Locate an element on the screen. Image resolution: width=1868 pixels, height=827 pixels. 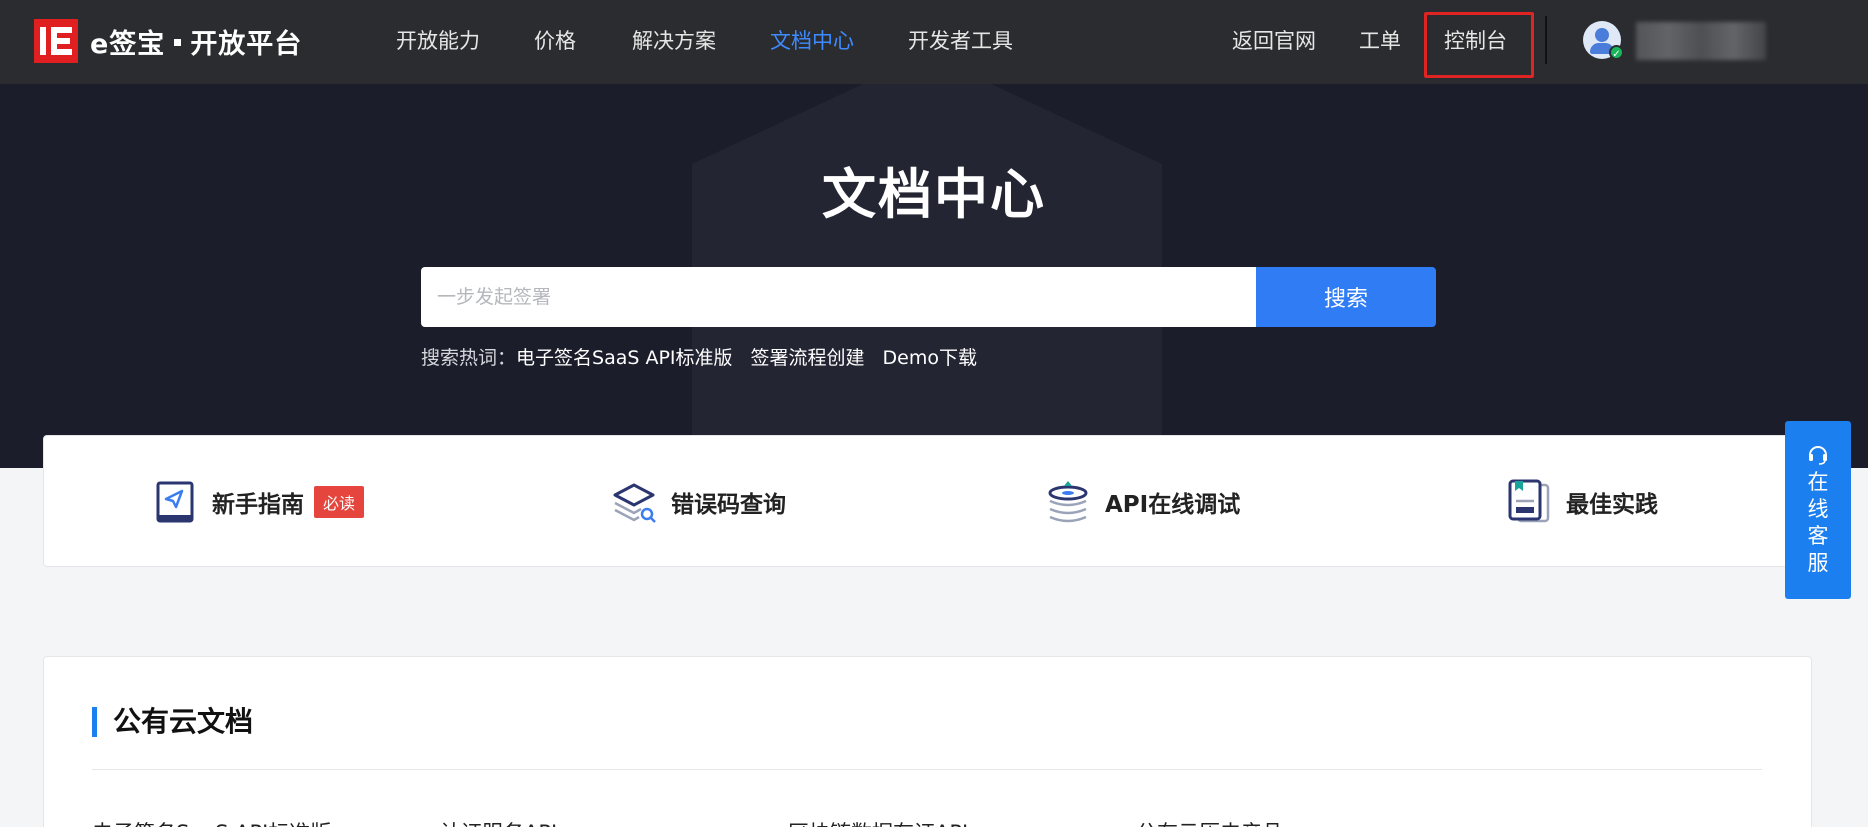
nav-item-dev-tools: 开发者工具 is located at coordinates (960, 40).